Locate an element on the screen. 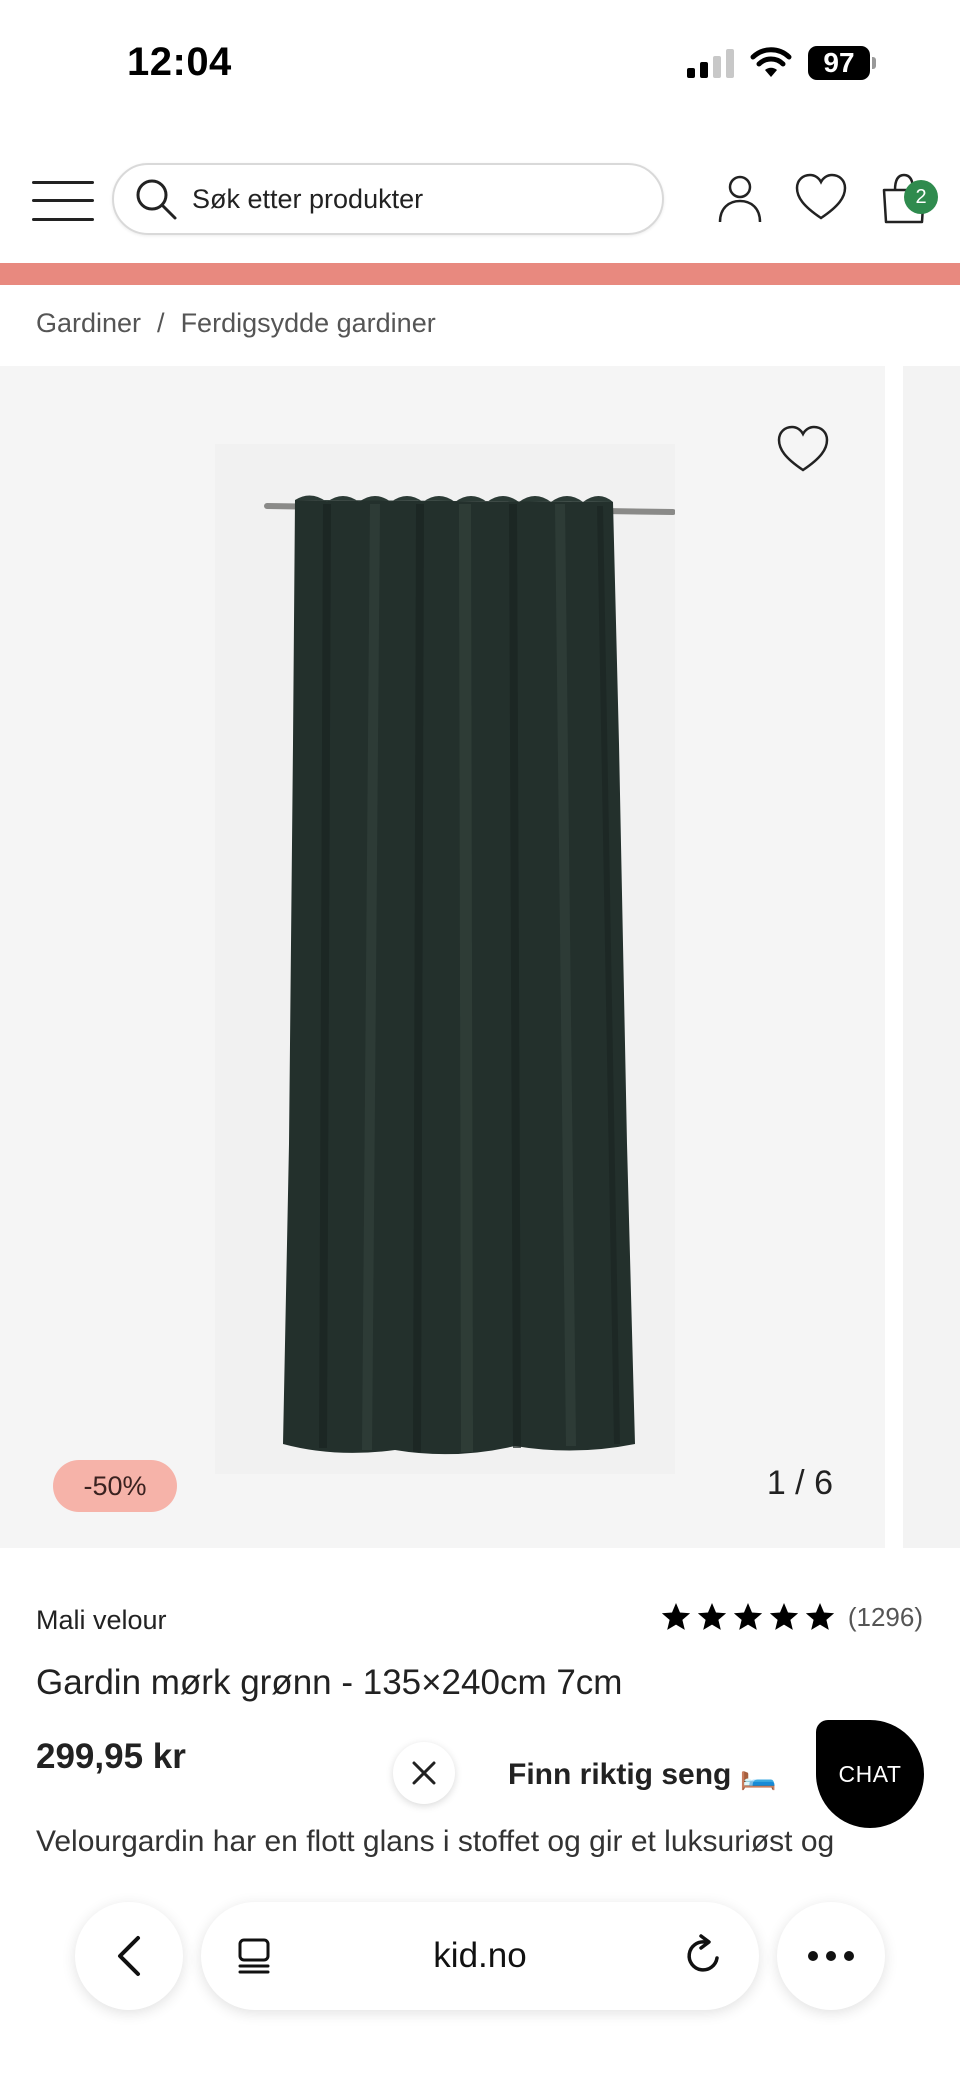 The image size is (960, 2081). browser-back-button is located at coordinates (129, 1956).